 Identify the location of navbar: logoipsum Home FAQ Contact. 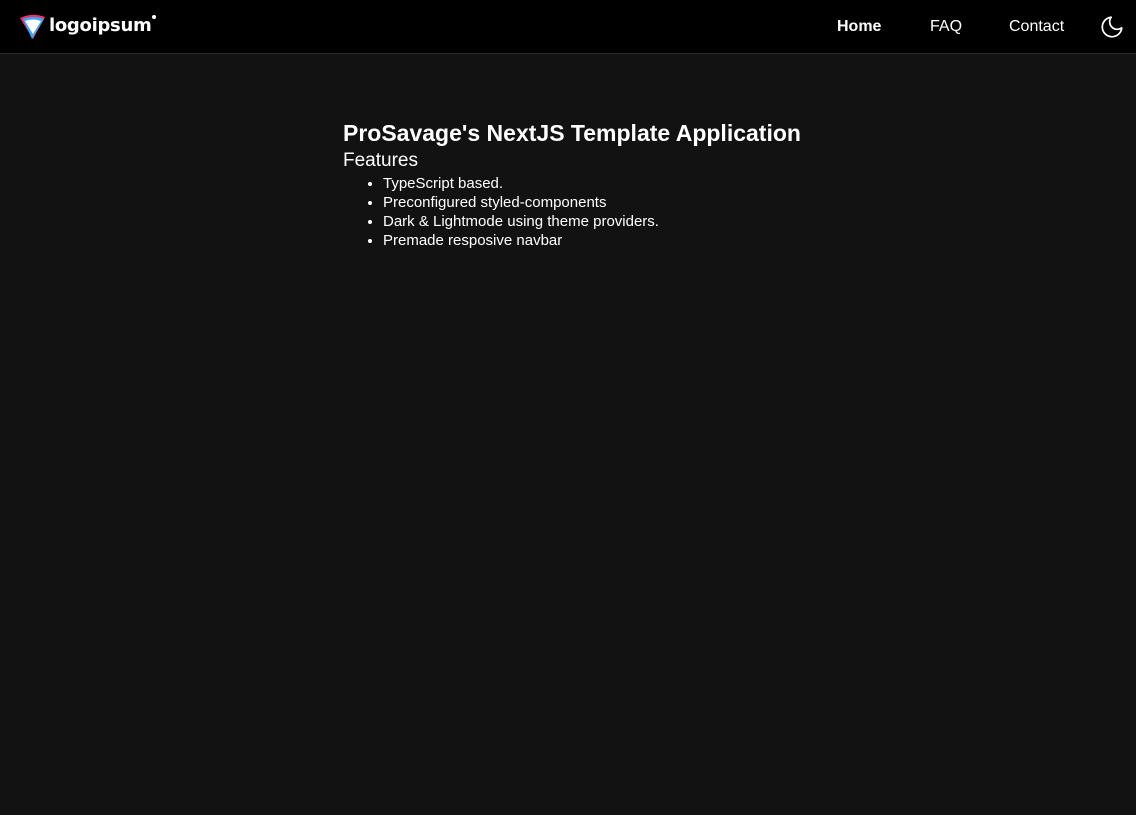
(568, 27).